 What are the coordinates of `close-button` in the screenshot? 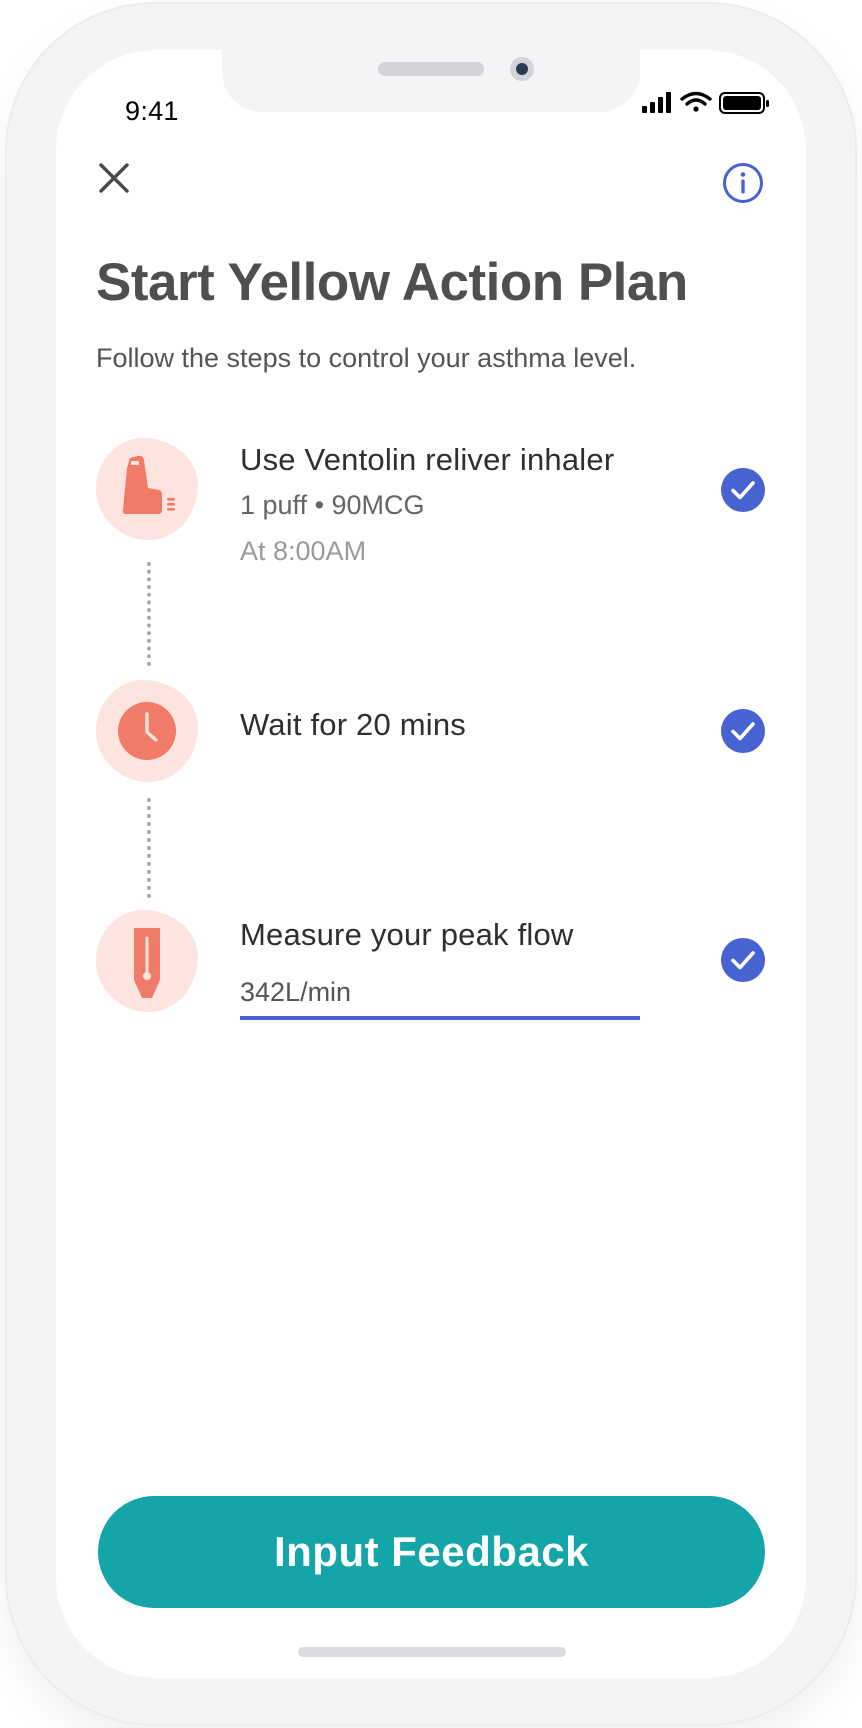 It's located at (114, 178).